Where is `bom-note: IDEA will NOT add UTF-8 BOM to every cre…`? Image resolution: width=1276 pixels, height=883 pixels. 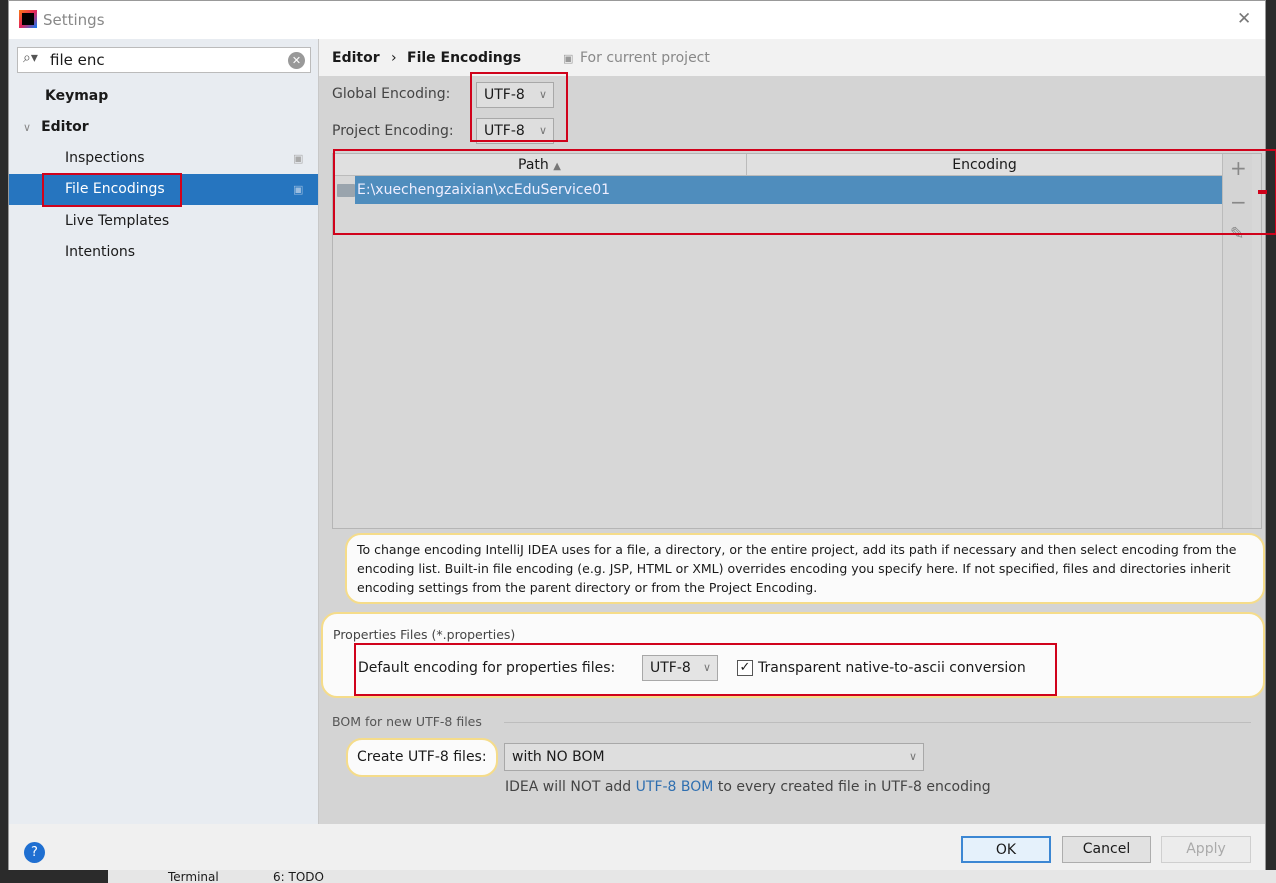 bom-note: IDEA will NOT add UTF-8 BOM to every cre… is located at coordinates (748, 787).